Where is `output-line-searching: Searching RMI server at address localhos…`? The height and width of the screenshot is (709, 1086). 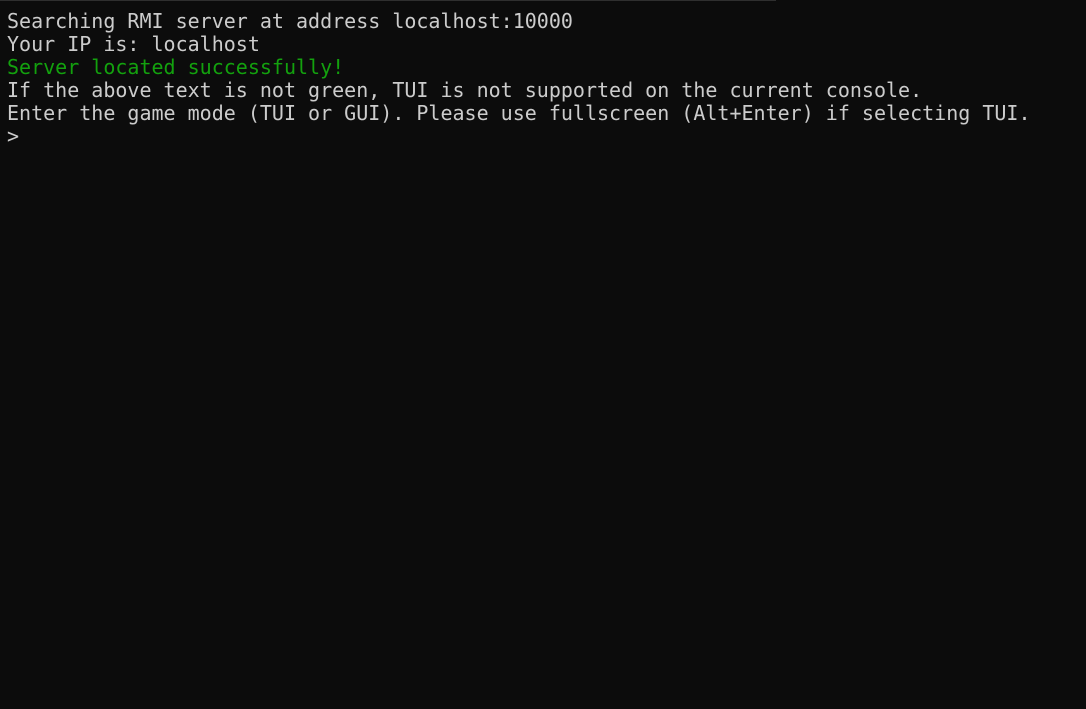 output-line-searching: Searching RMI server at address localhos… is located at coordinates (290, 21).